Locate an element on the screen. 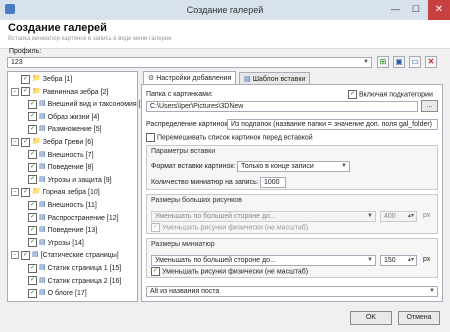 The image size is (450, 332). tree-item: ✓ ▤ Угрозы [14] is located at coordinates (56, 243).